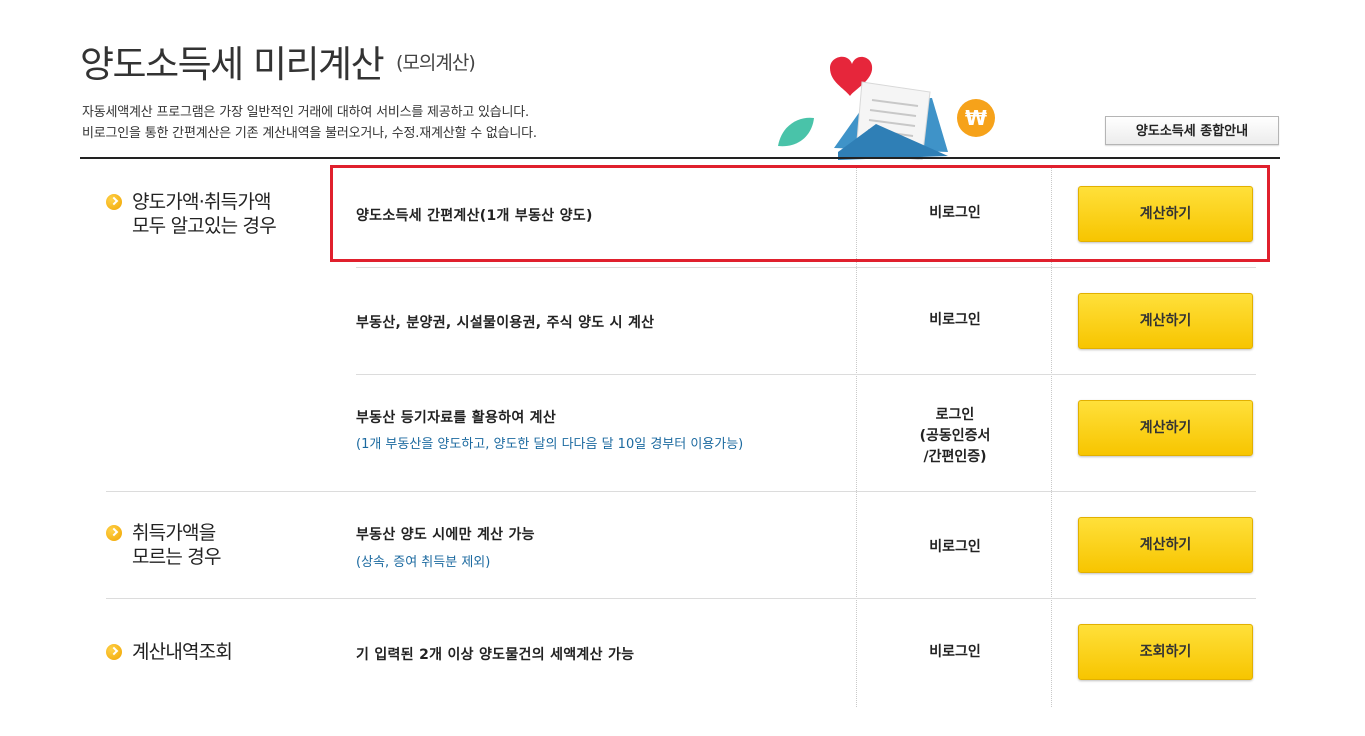 This screenshot has height=736, width=1365. I want to click on calculate-button-registry: 계산하기, so click(1165, 428).